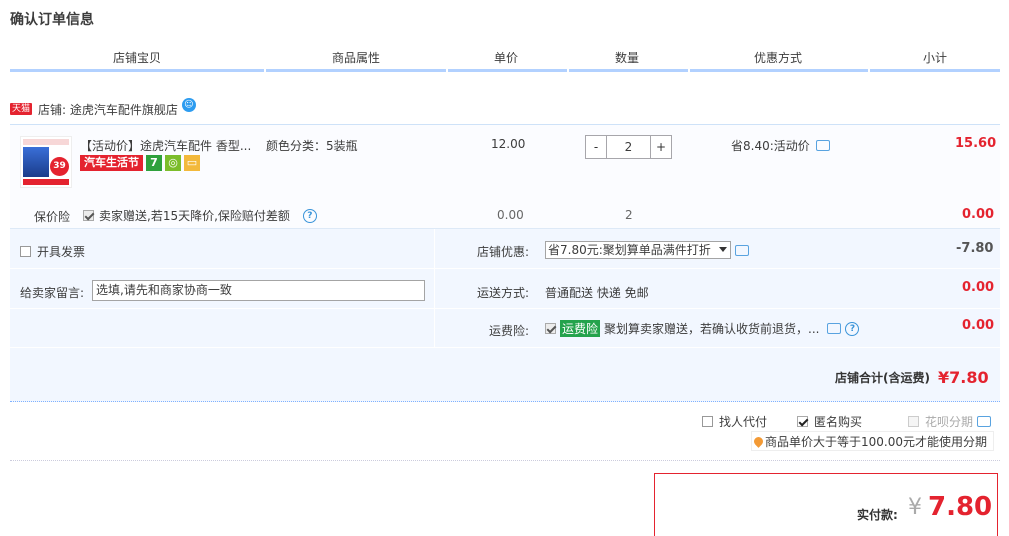 This screenshot has height=536, width=1009. I want to click on thumb-price-badge: 39, so click(59, 166).